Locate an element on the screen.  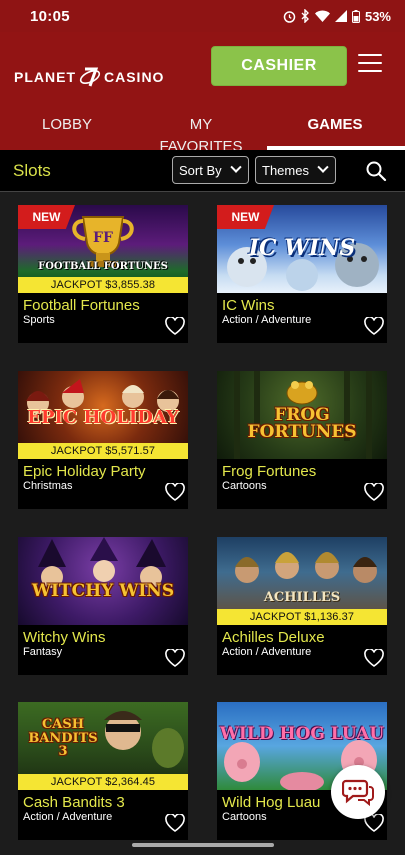
game-thumbnail: IC WINS NEW is located at coordinates (302, 249).